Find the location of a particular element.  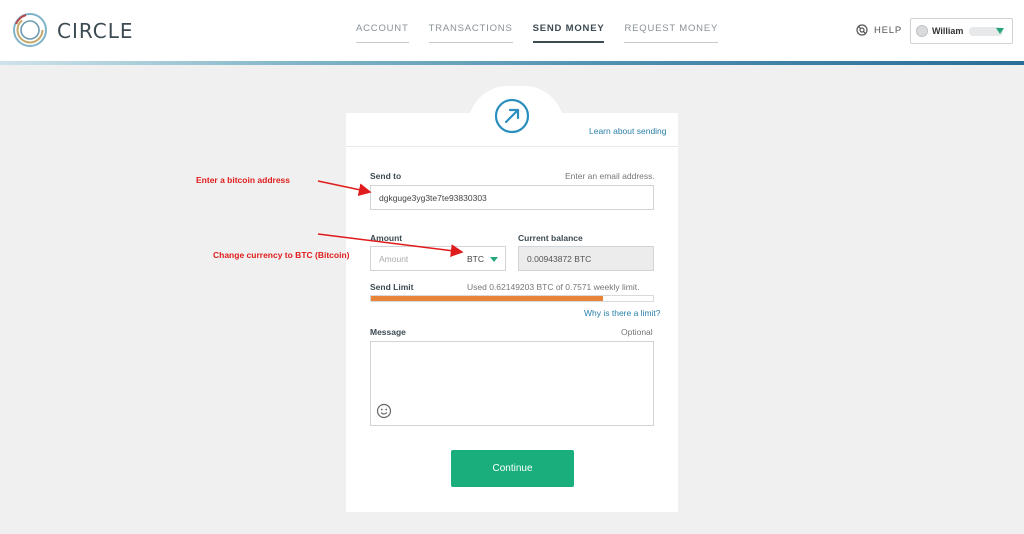

user-menu-button: William is located at coordinates (961, 31).